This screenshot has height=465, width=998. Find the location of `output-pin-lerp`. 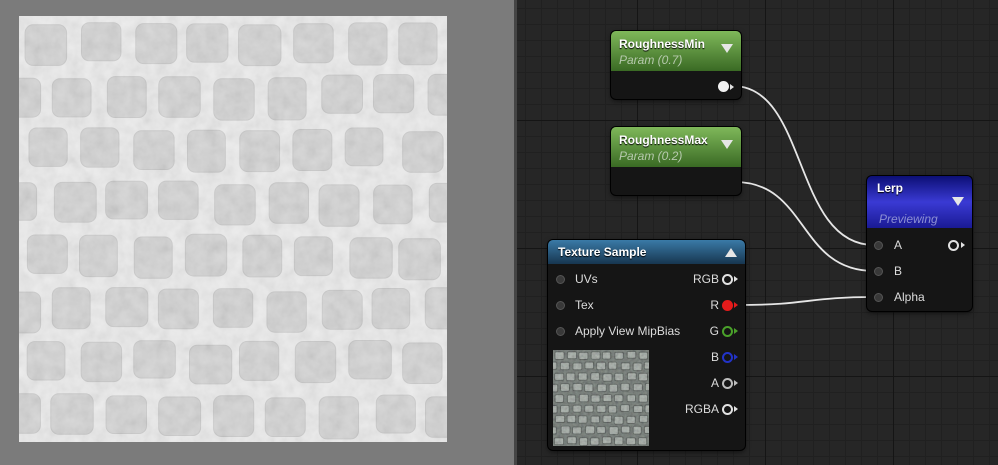

output-pin-lerp is located at coordinates (953, 245).